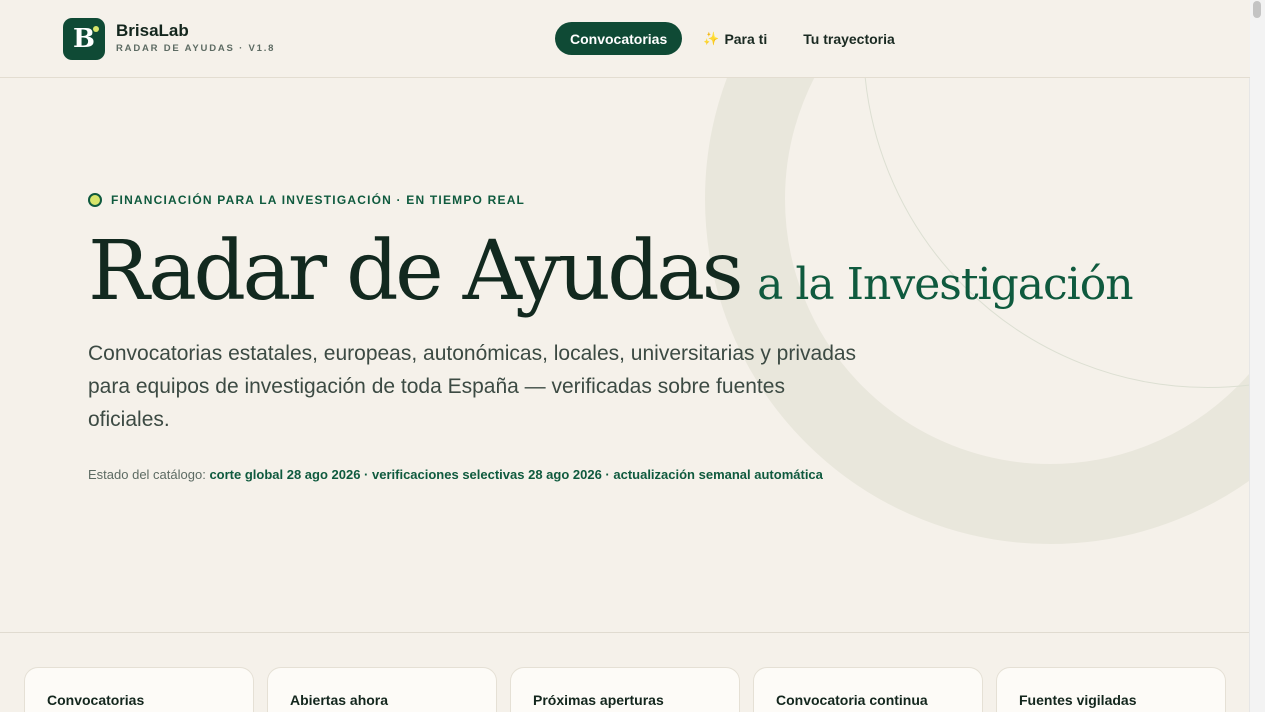 This screenshot has width=1265, height=712. Describe the element at coordinates (196, 48) in the screenshot. I see `brand-subtitle: RADAR DE AYUDAS · V1.8` at that location.